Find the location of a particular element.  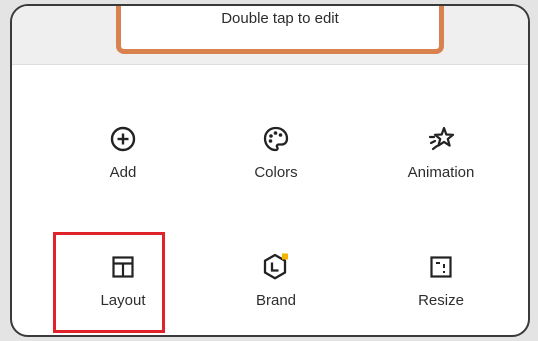

brand-label: Brand is located at coordinates (276, 300).